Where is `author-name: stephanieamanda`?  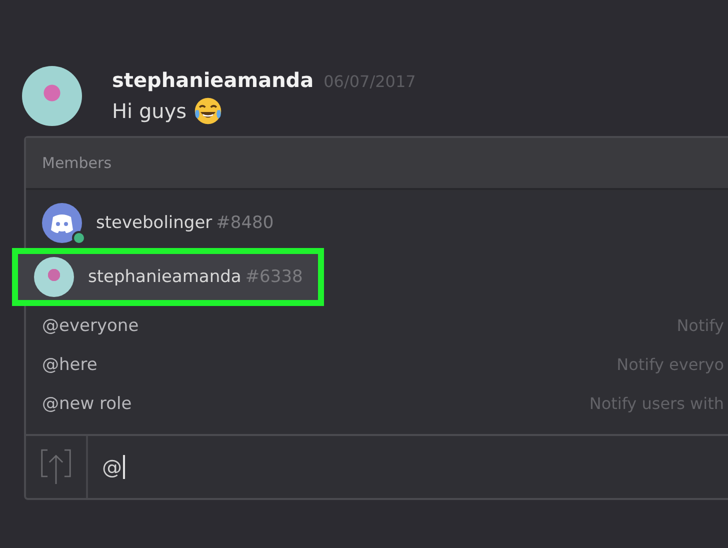 author-name: stephanieamanda is located at coordinates (213, 80).